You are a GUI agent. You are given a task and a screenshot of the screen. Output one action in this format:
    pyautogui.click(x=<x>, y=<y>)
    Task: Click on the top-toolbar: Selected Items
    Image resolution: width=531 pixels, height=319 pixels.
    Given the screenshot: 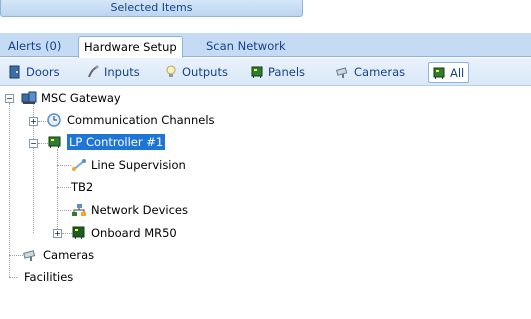 What is the action you would take?
    pyautogui.click(x=265, y=11)
    